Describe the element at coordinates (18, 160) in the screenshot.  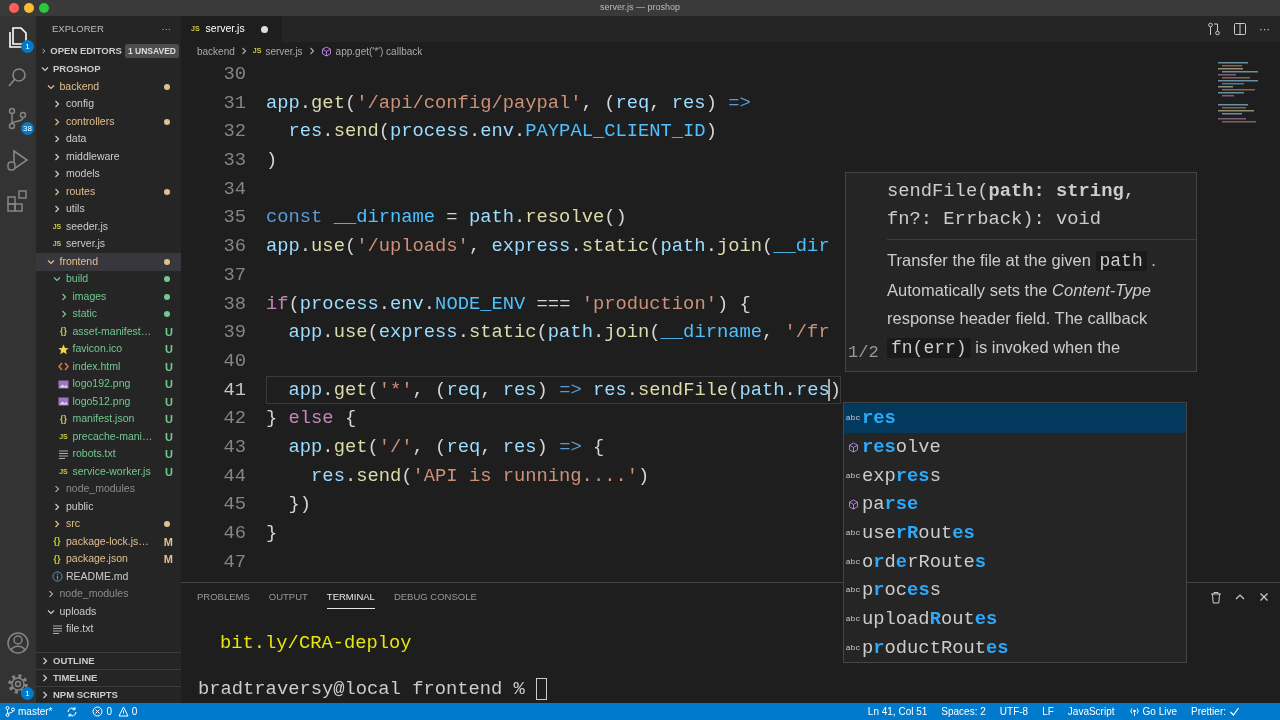
I see `run-debug-icon` at that location.